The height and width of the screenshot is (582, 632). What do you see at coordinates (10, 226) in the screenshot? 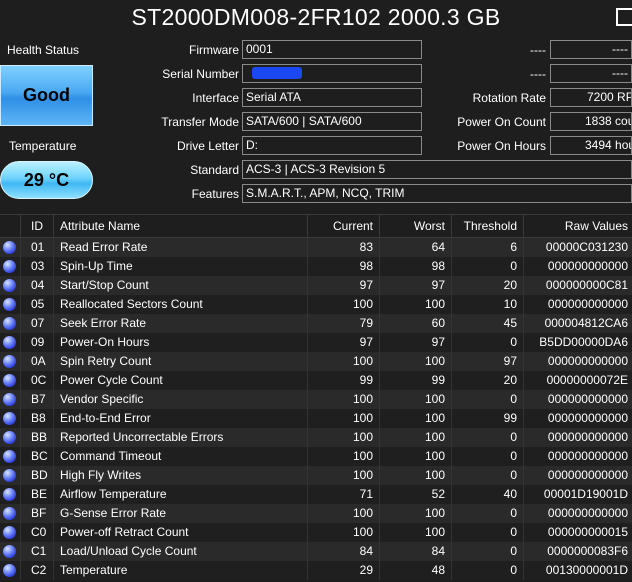
I see `status-column-header` at bounding box center [10, 226].